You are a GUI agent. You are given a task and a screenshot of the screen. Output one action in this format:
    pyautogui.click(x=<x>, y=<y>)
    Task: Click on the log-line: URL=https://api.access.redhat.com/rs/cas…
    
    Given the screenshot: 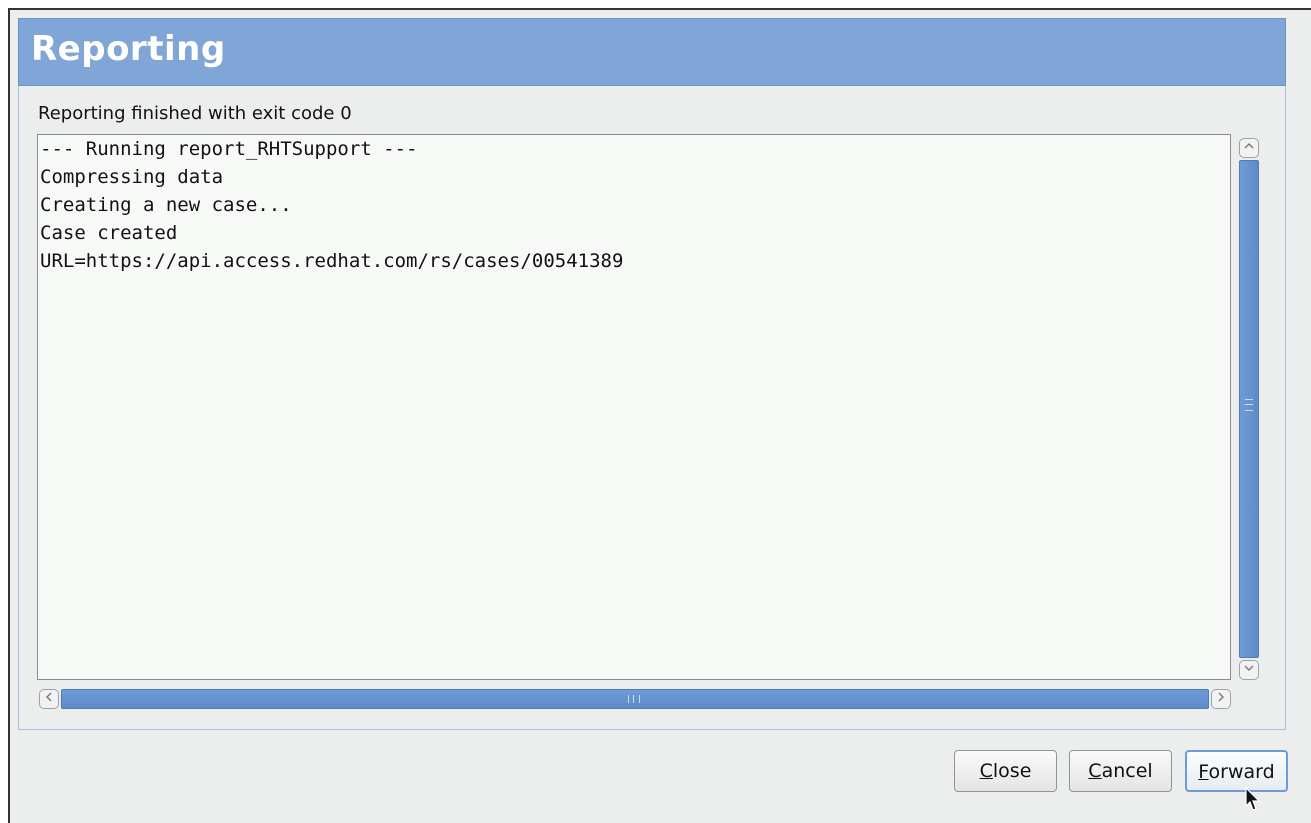 What is the action you would take?
    pyautogui.click(x=332, y=261)
    